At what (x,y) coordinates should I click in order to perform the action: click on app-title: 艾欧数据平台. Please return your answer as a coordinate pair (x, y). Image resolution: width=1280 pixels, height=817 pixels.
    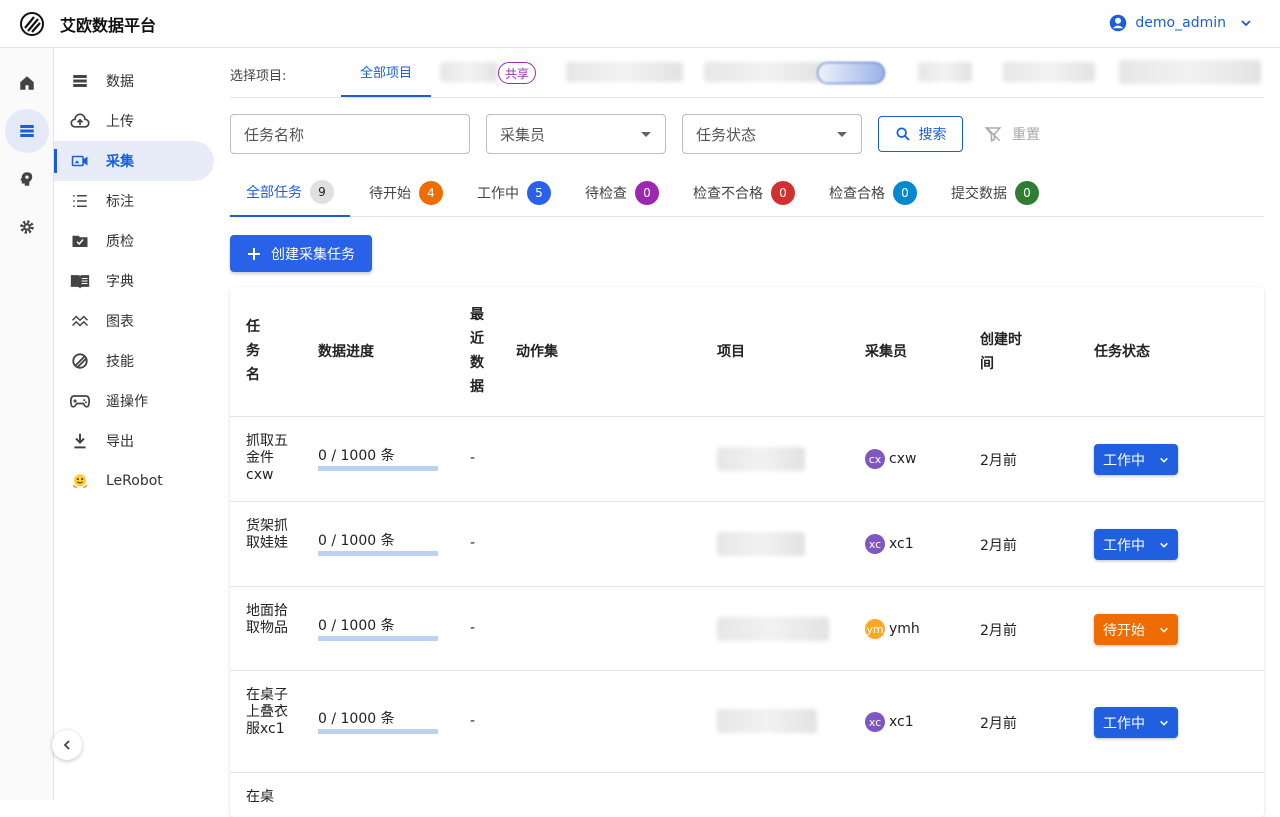
    Looking at the image, I should click on (108, 25).